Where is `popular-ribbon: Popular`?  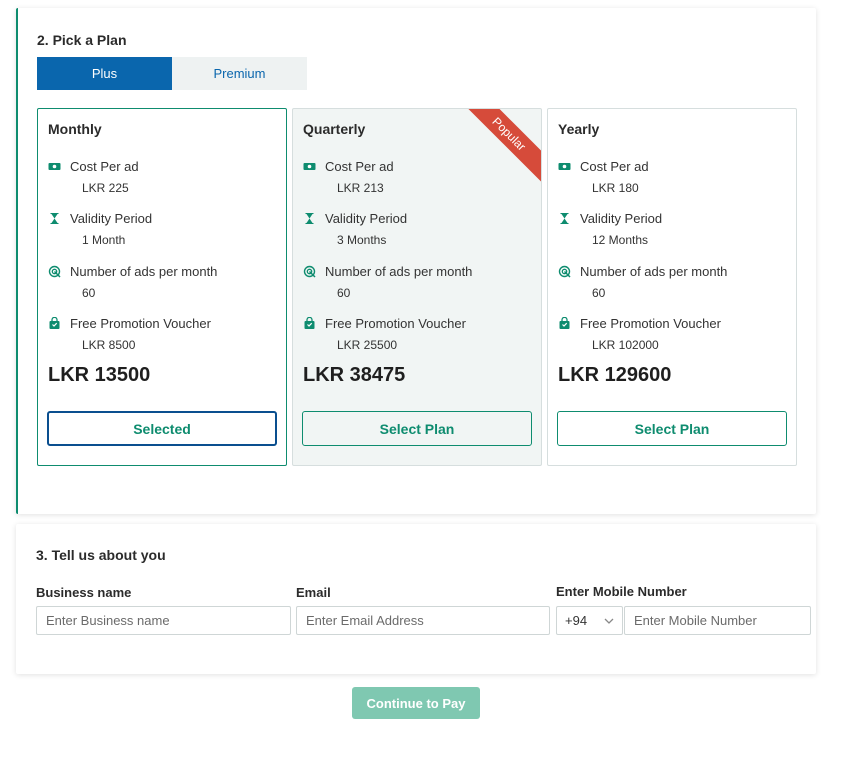 popular-ribbon: Popular is located at coordinates (499, 147).